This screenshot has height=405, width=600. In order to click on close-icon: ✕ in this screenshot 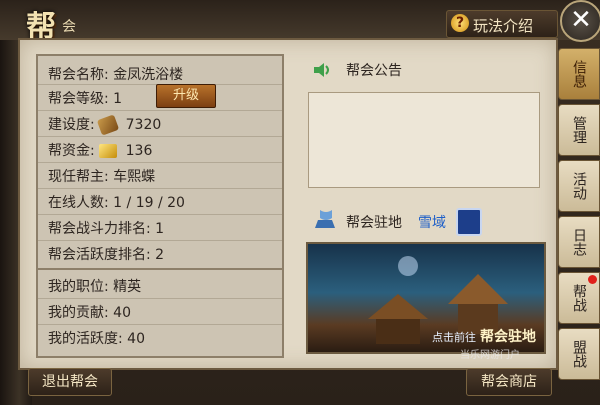, I will do `click(581, 20)`.